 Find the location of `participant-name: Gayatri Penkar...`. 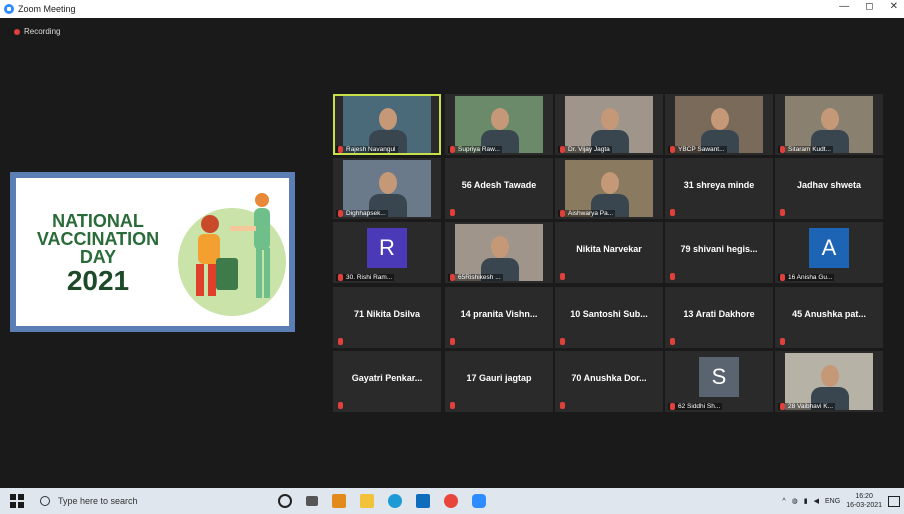

participant-name: Gayatri Penkar... is located at coordinates (387, 378).